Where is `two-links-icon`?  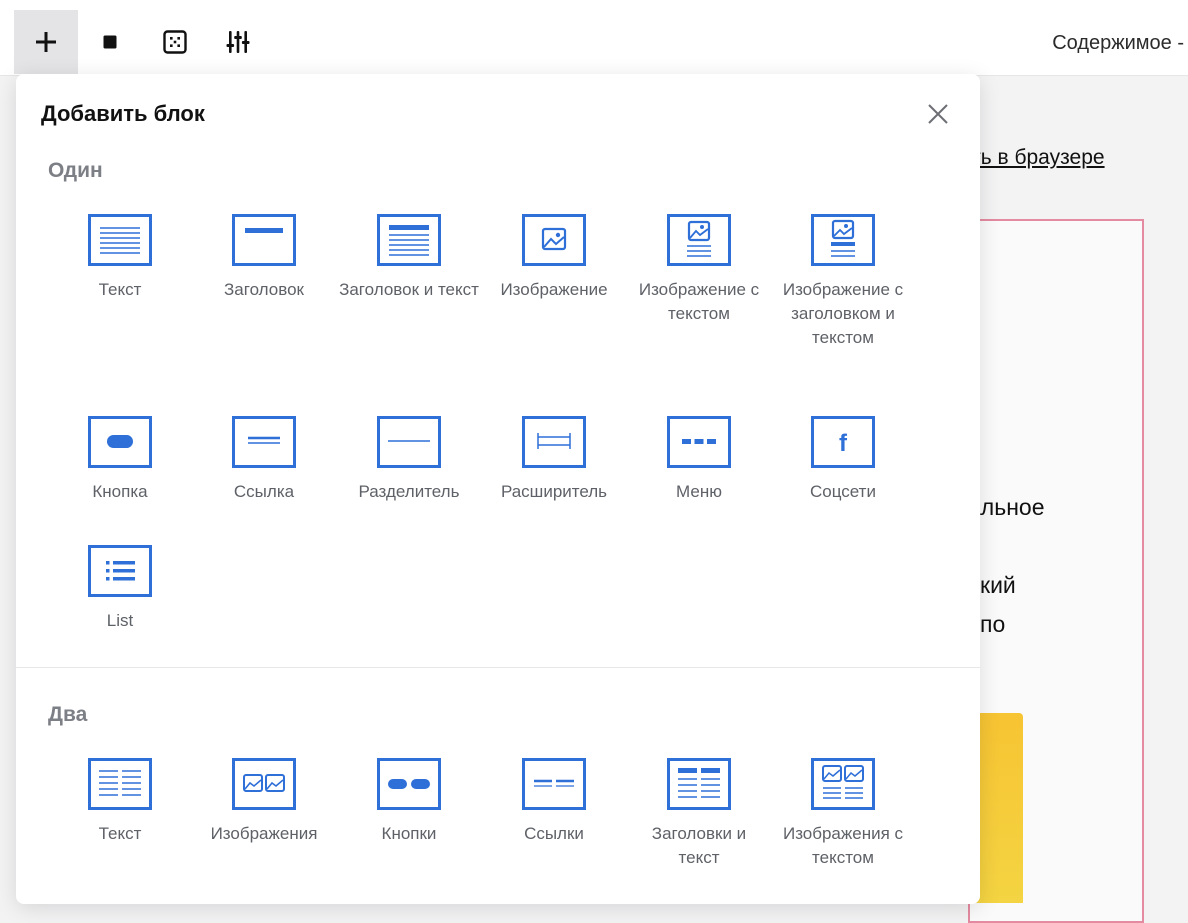 two-links-icon is located at coordinates (554, 784).